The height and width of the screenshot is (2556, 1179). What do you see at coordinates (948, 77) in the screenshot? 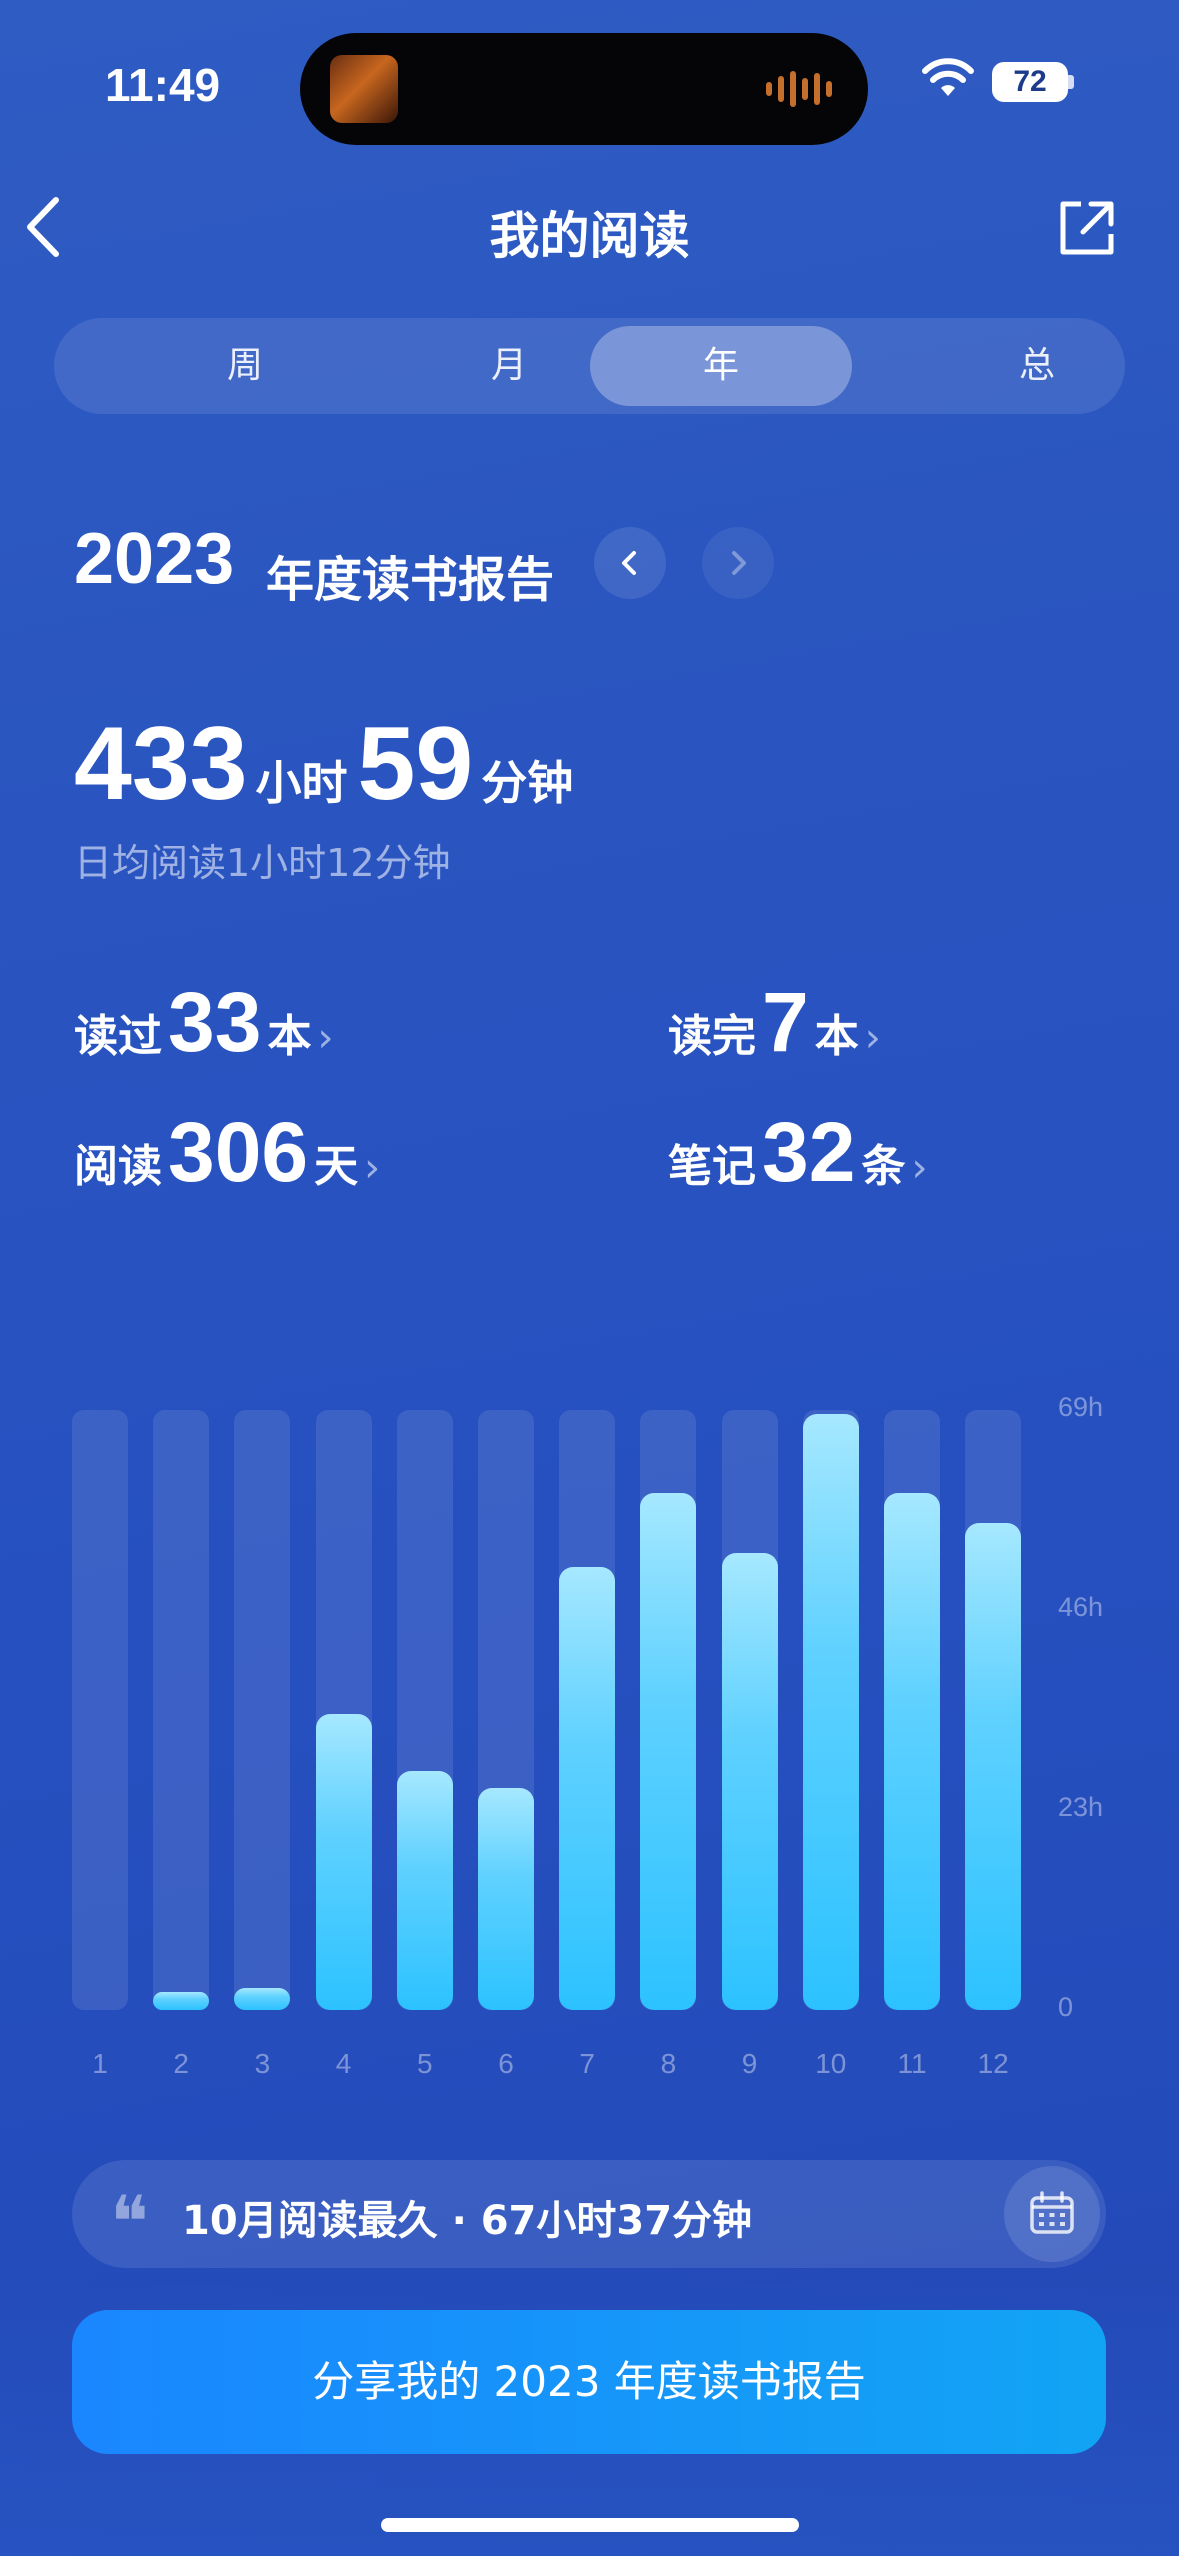
I see `wifi-icon` at bounding box center [948, 77].